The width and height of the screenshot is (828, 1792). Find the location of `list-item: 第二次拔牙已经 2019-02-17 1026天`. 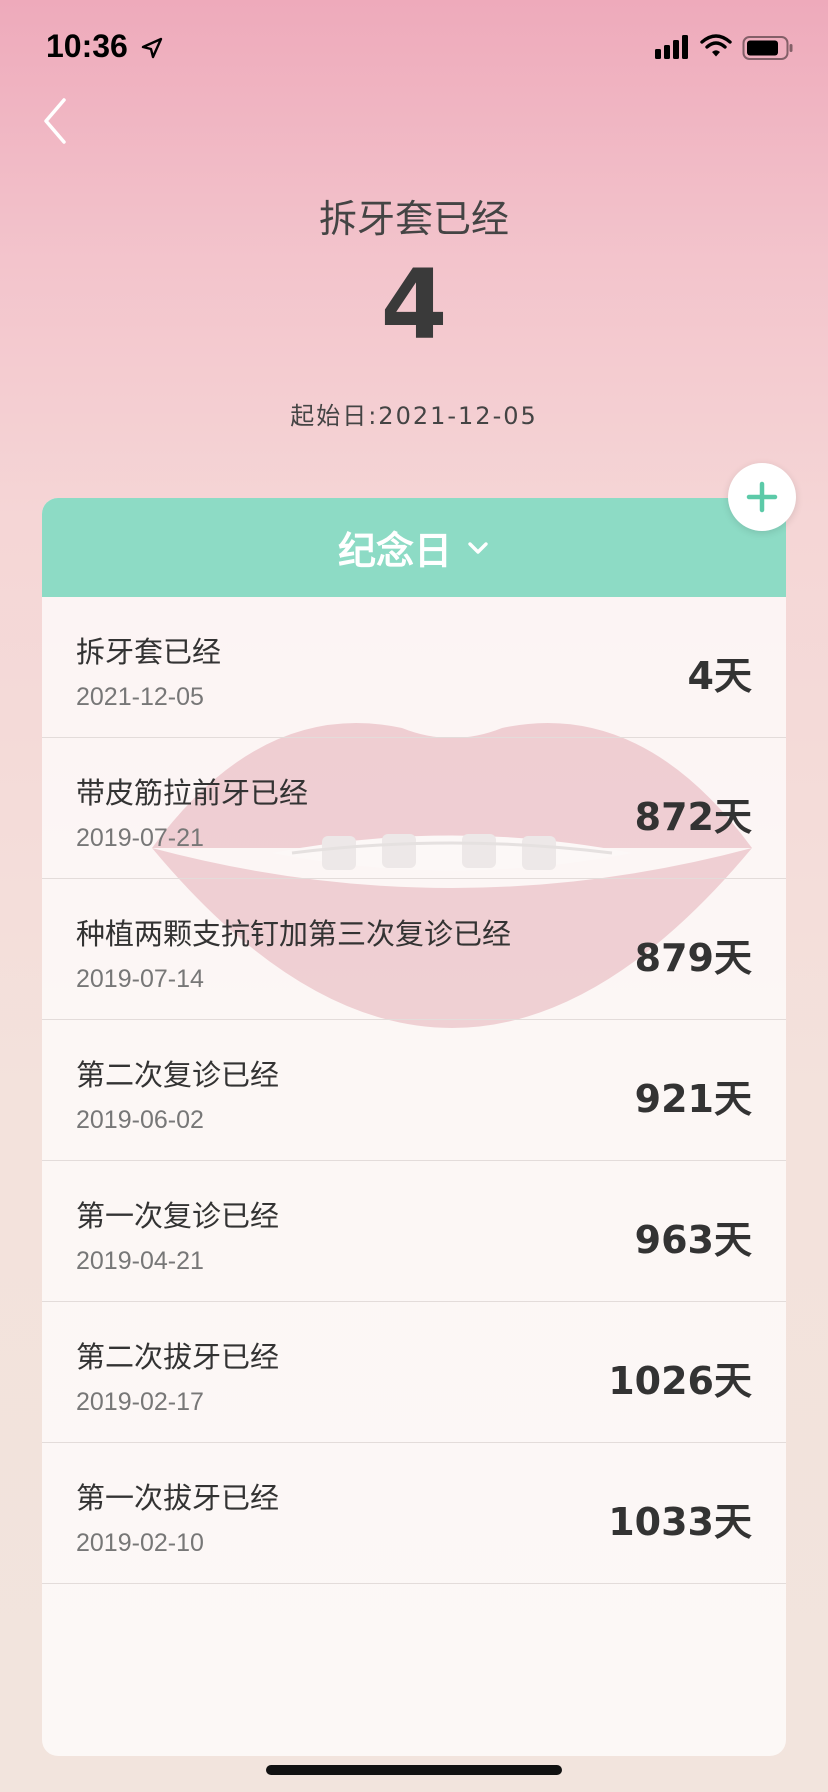

list-item: 第二次拔牙已经 2019-02-17 1026天 is located at coordinates (414, 1372).